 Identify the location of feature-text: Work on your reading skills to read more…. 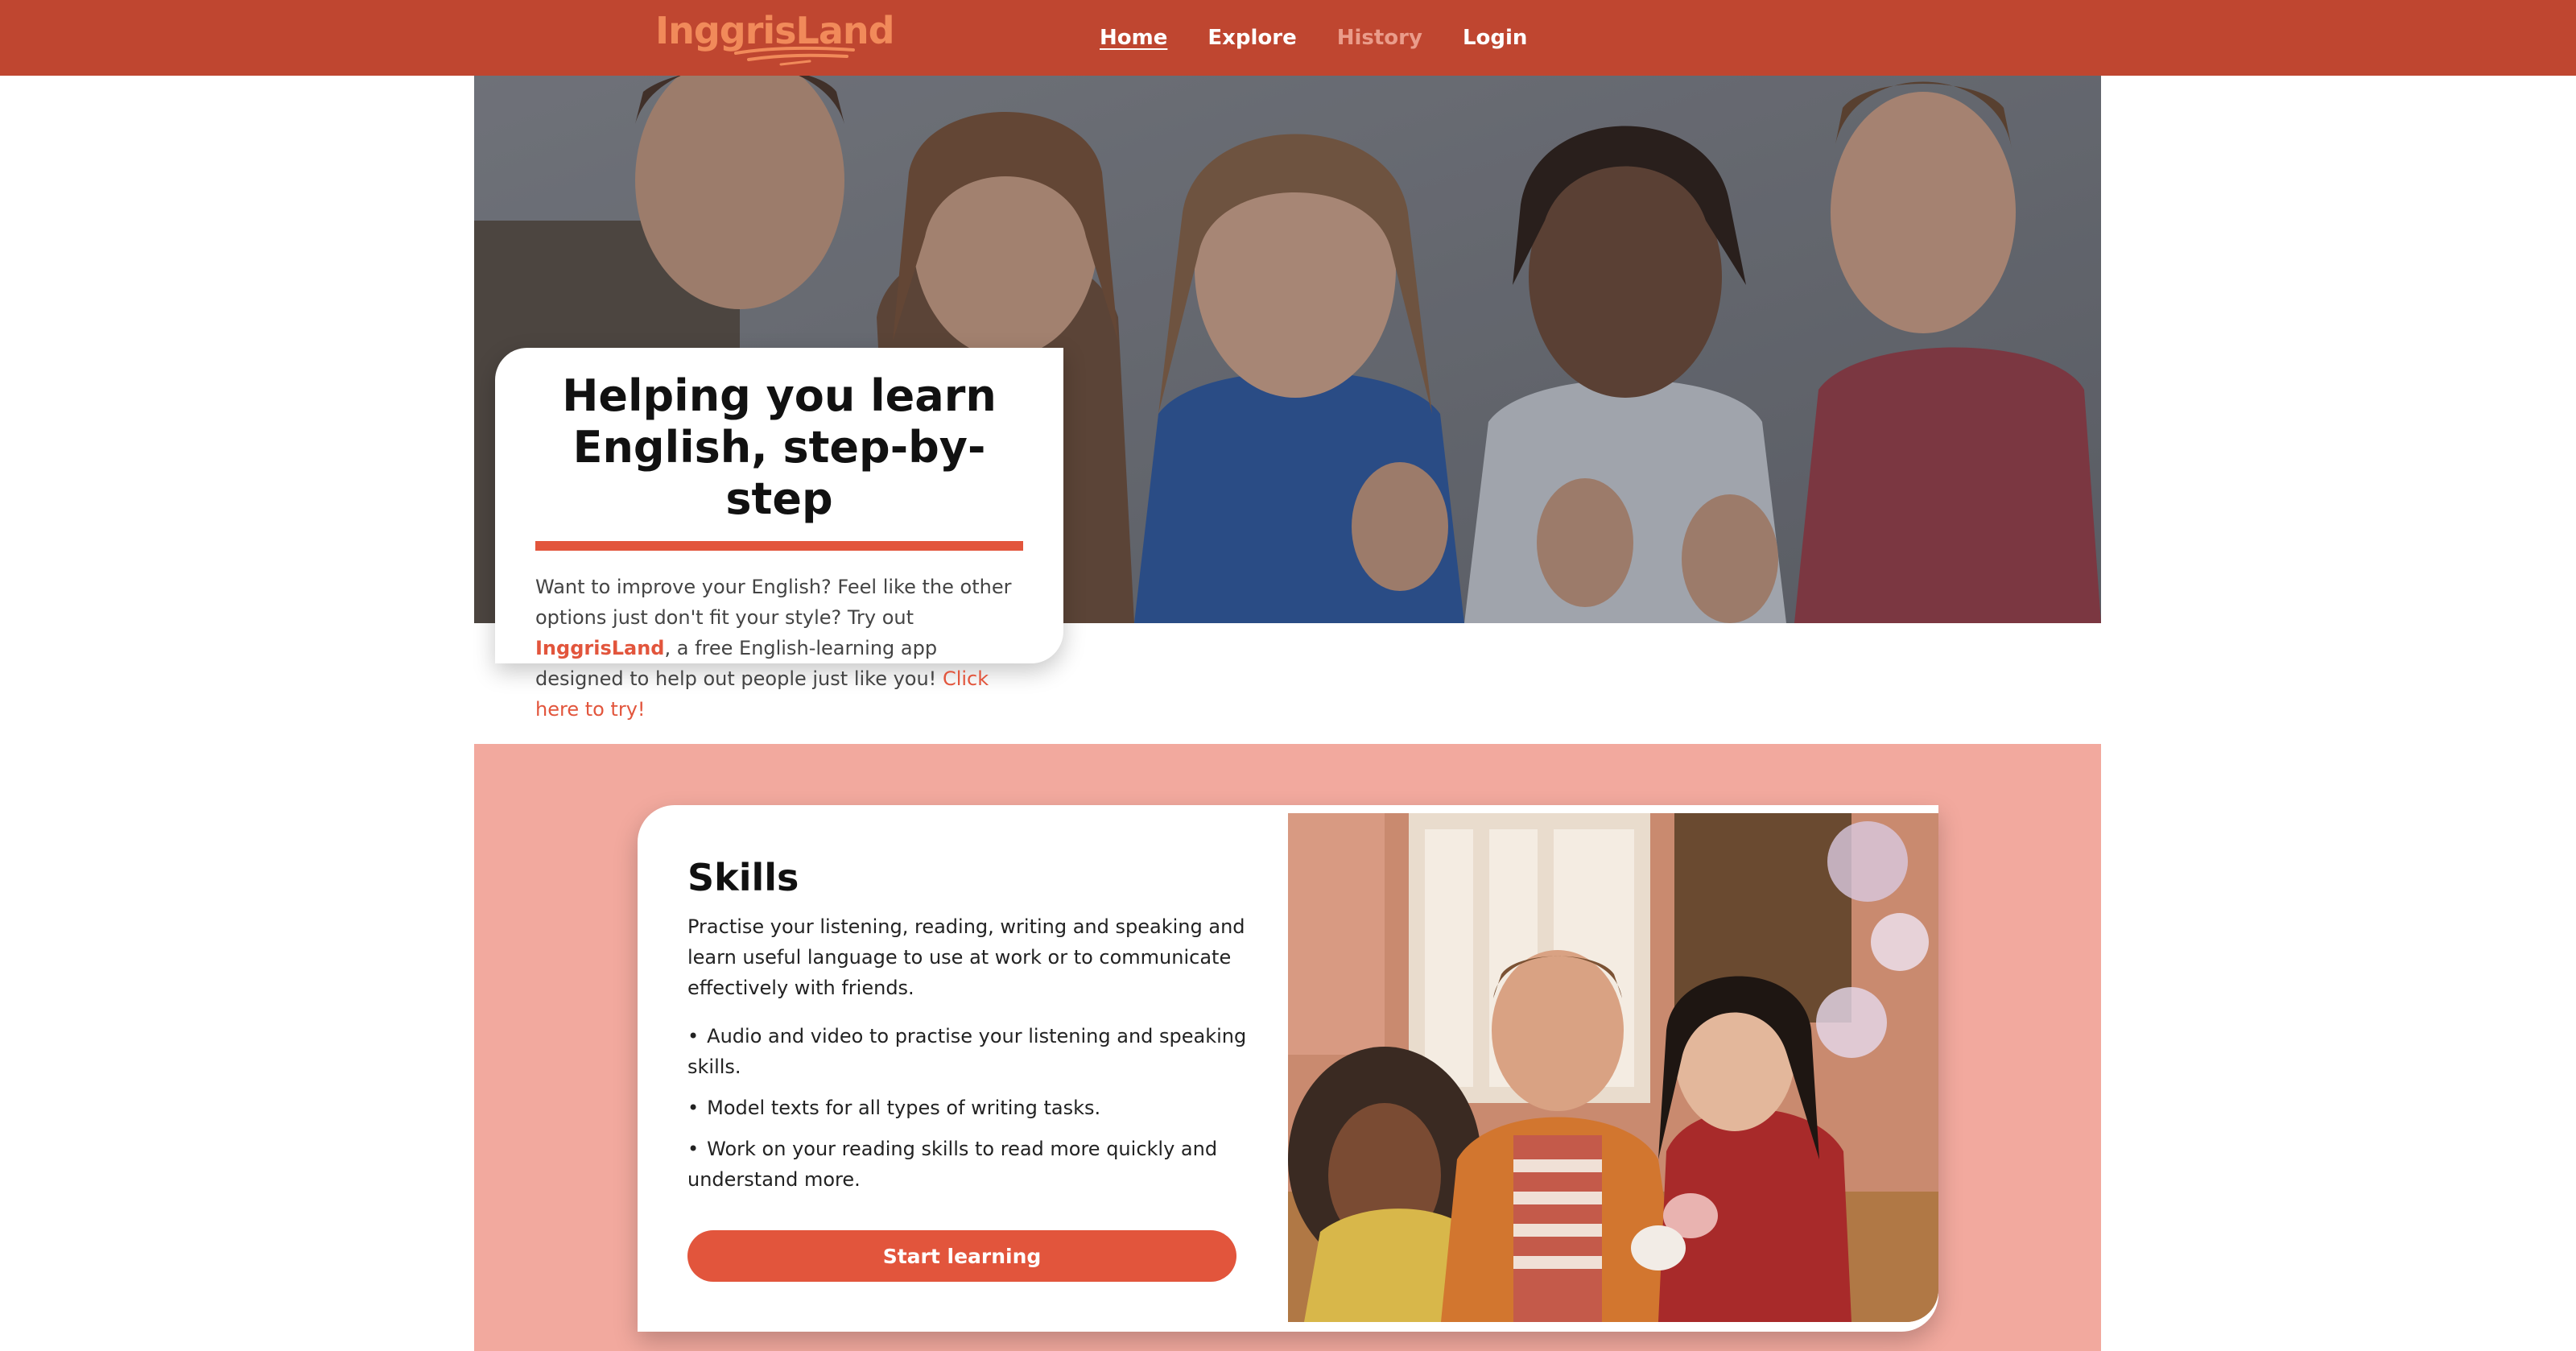
(952, 1164).